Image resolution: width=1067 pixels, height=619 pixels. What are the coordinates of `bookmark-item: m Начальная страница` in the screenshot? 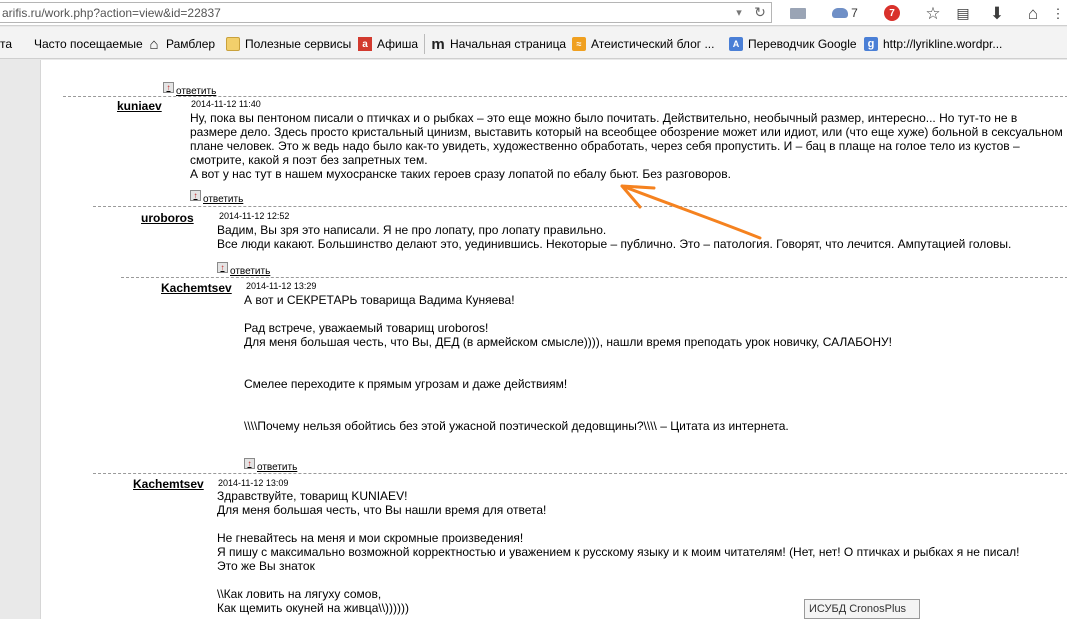 It's located at (499, 44).